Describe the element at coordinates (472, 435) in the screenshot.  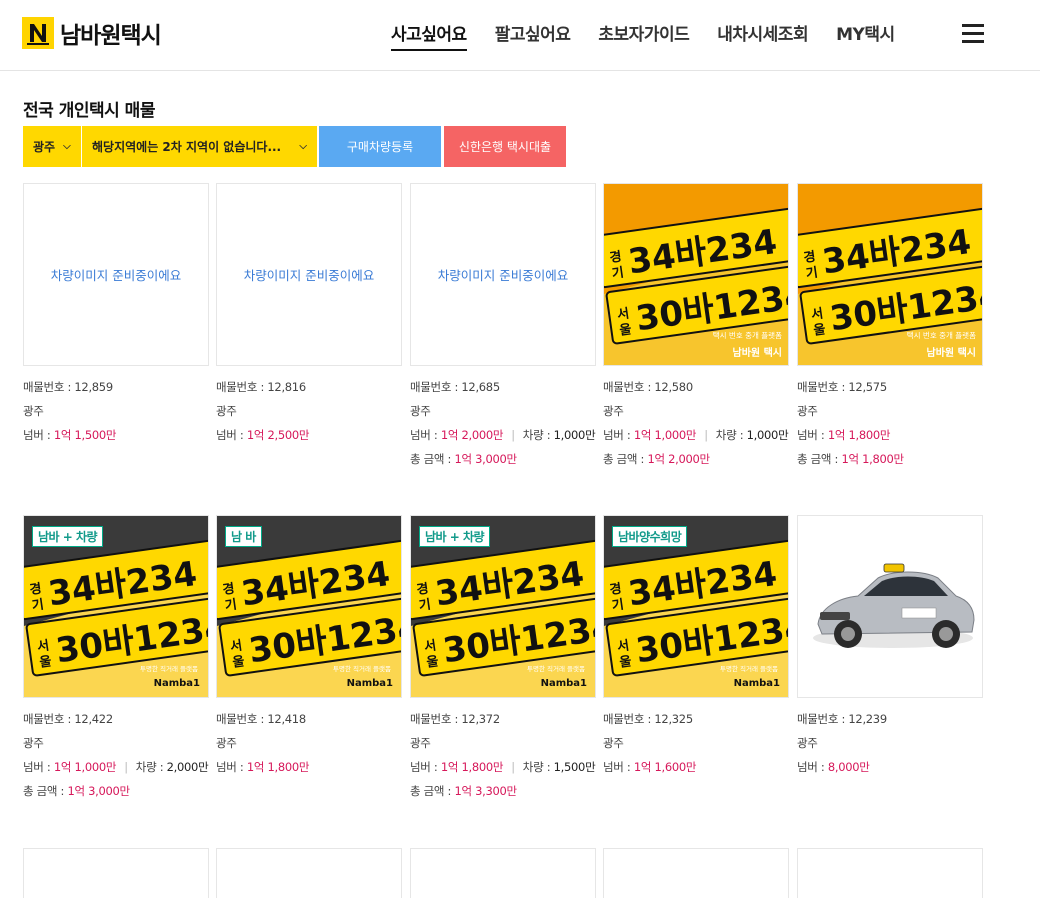
I see `plate-price: 1억 2,000만` at that location.